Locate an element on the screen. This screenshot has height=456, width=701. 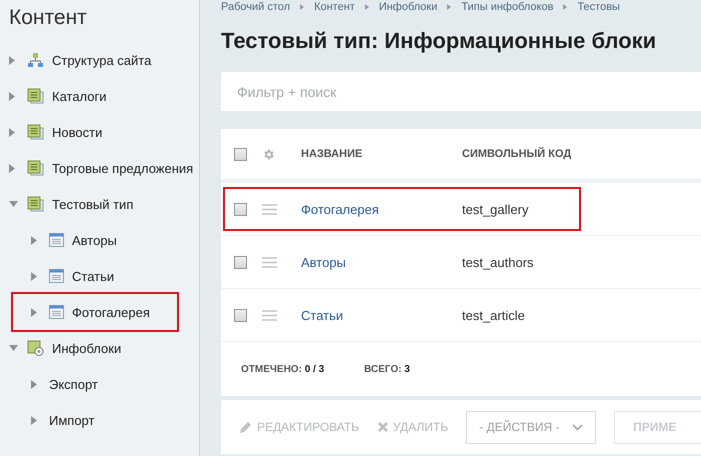
breadcrumb-link: Тестовы is located at coordinates (598, 7).